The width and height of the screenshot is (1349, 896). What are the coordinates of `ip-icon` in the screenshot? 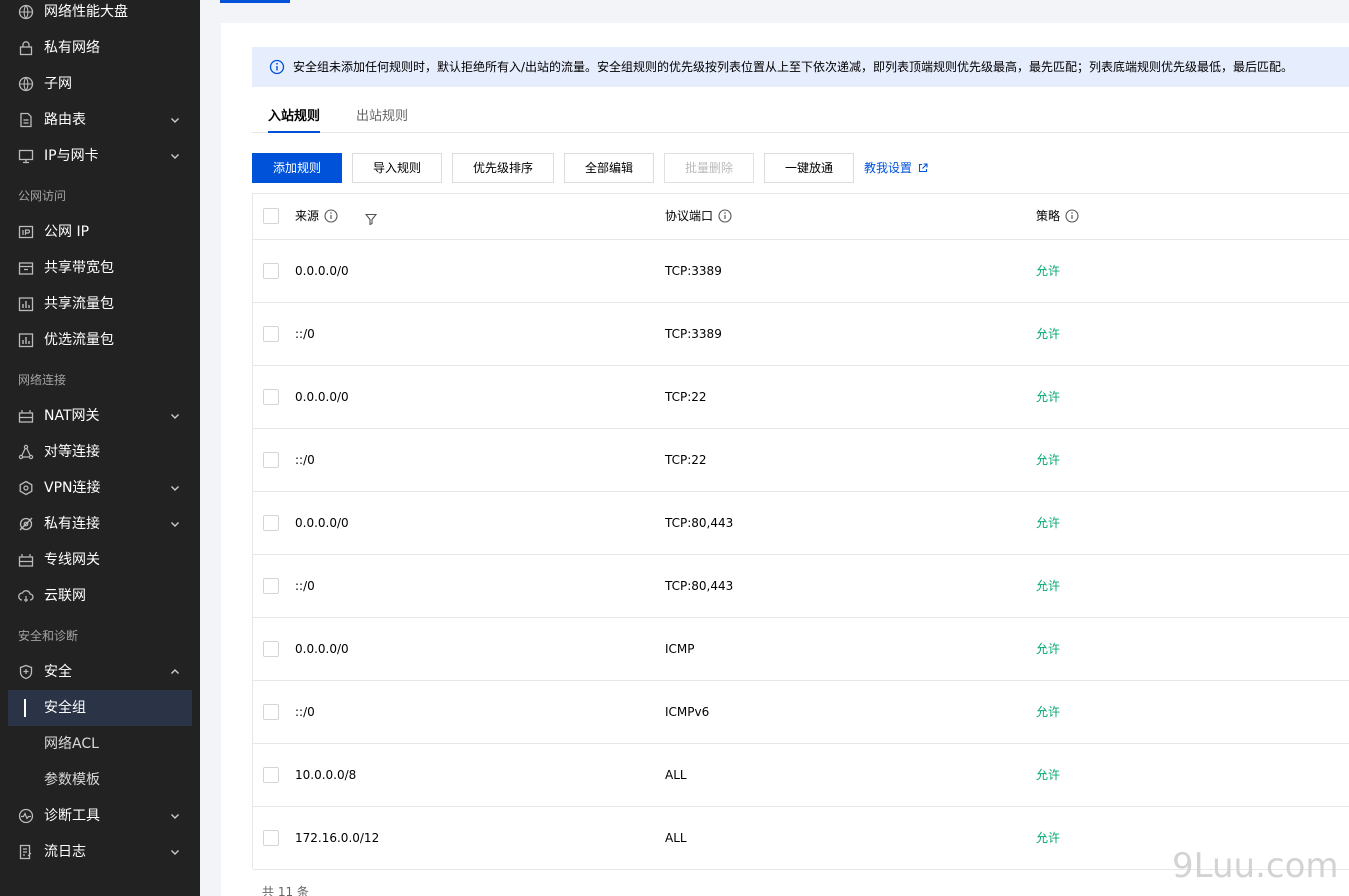 It's located at (26, 232).